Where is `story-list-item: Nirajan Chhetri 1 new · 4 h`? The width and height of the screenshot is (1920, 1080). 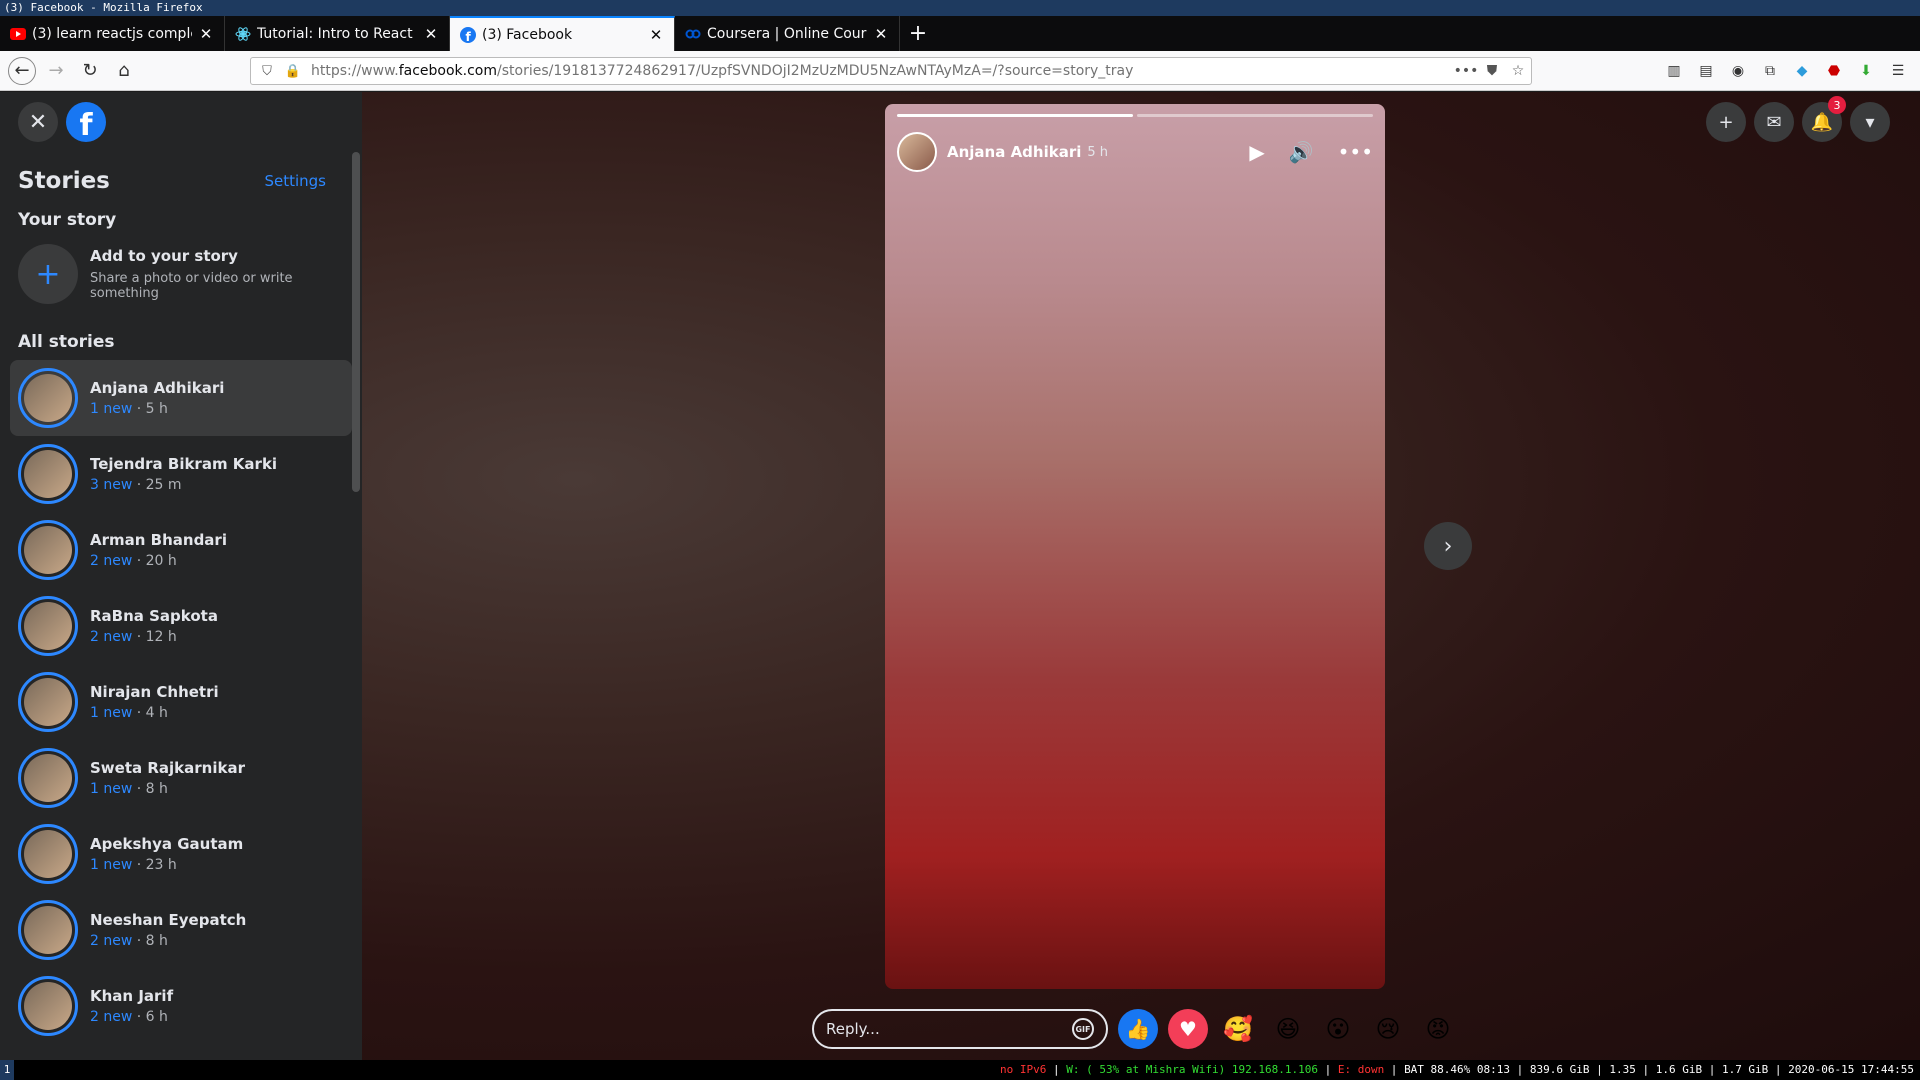 story-list-item: Nirajan Chhetri 1 new · 4 h is located at coordinates (181, 702).